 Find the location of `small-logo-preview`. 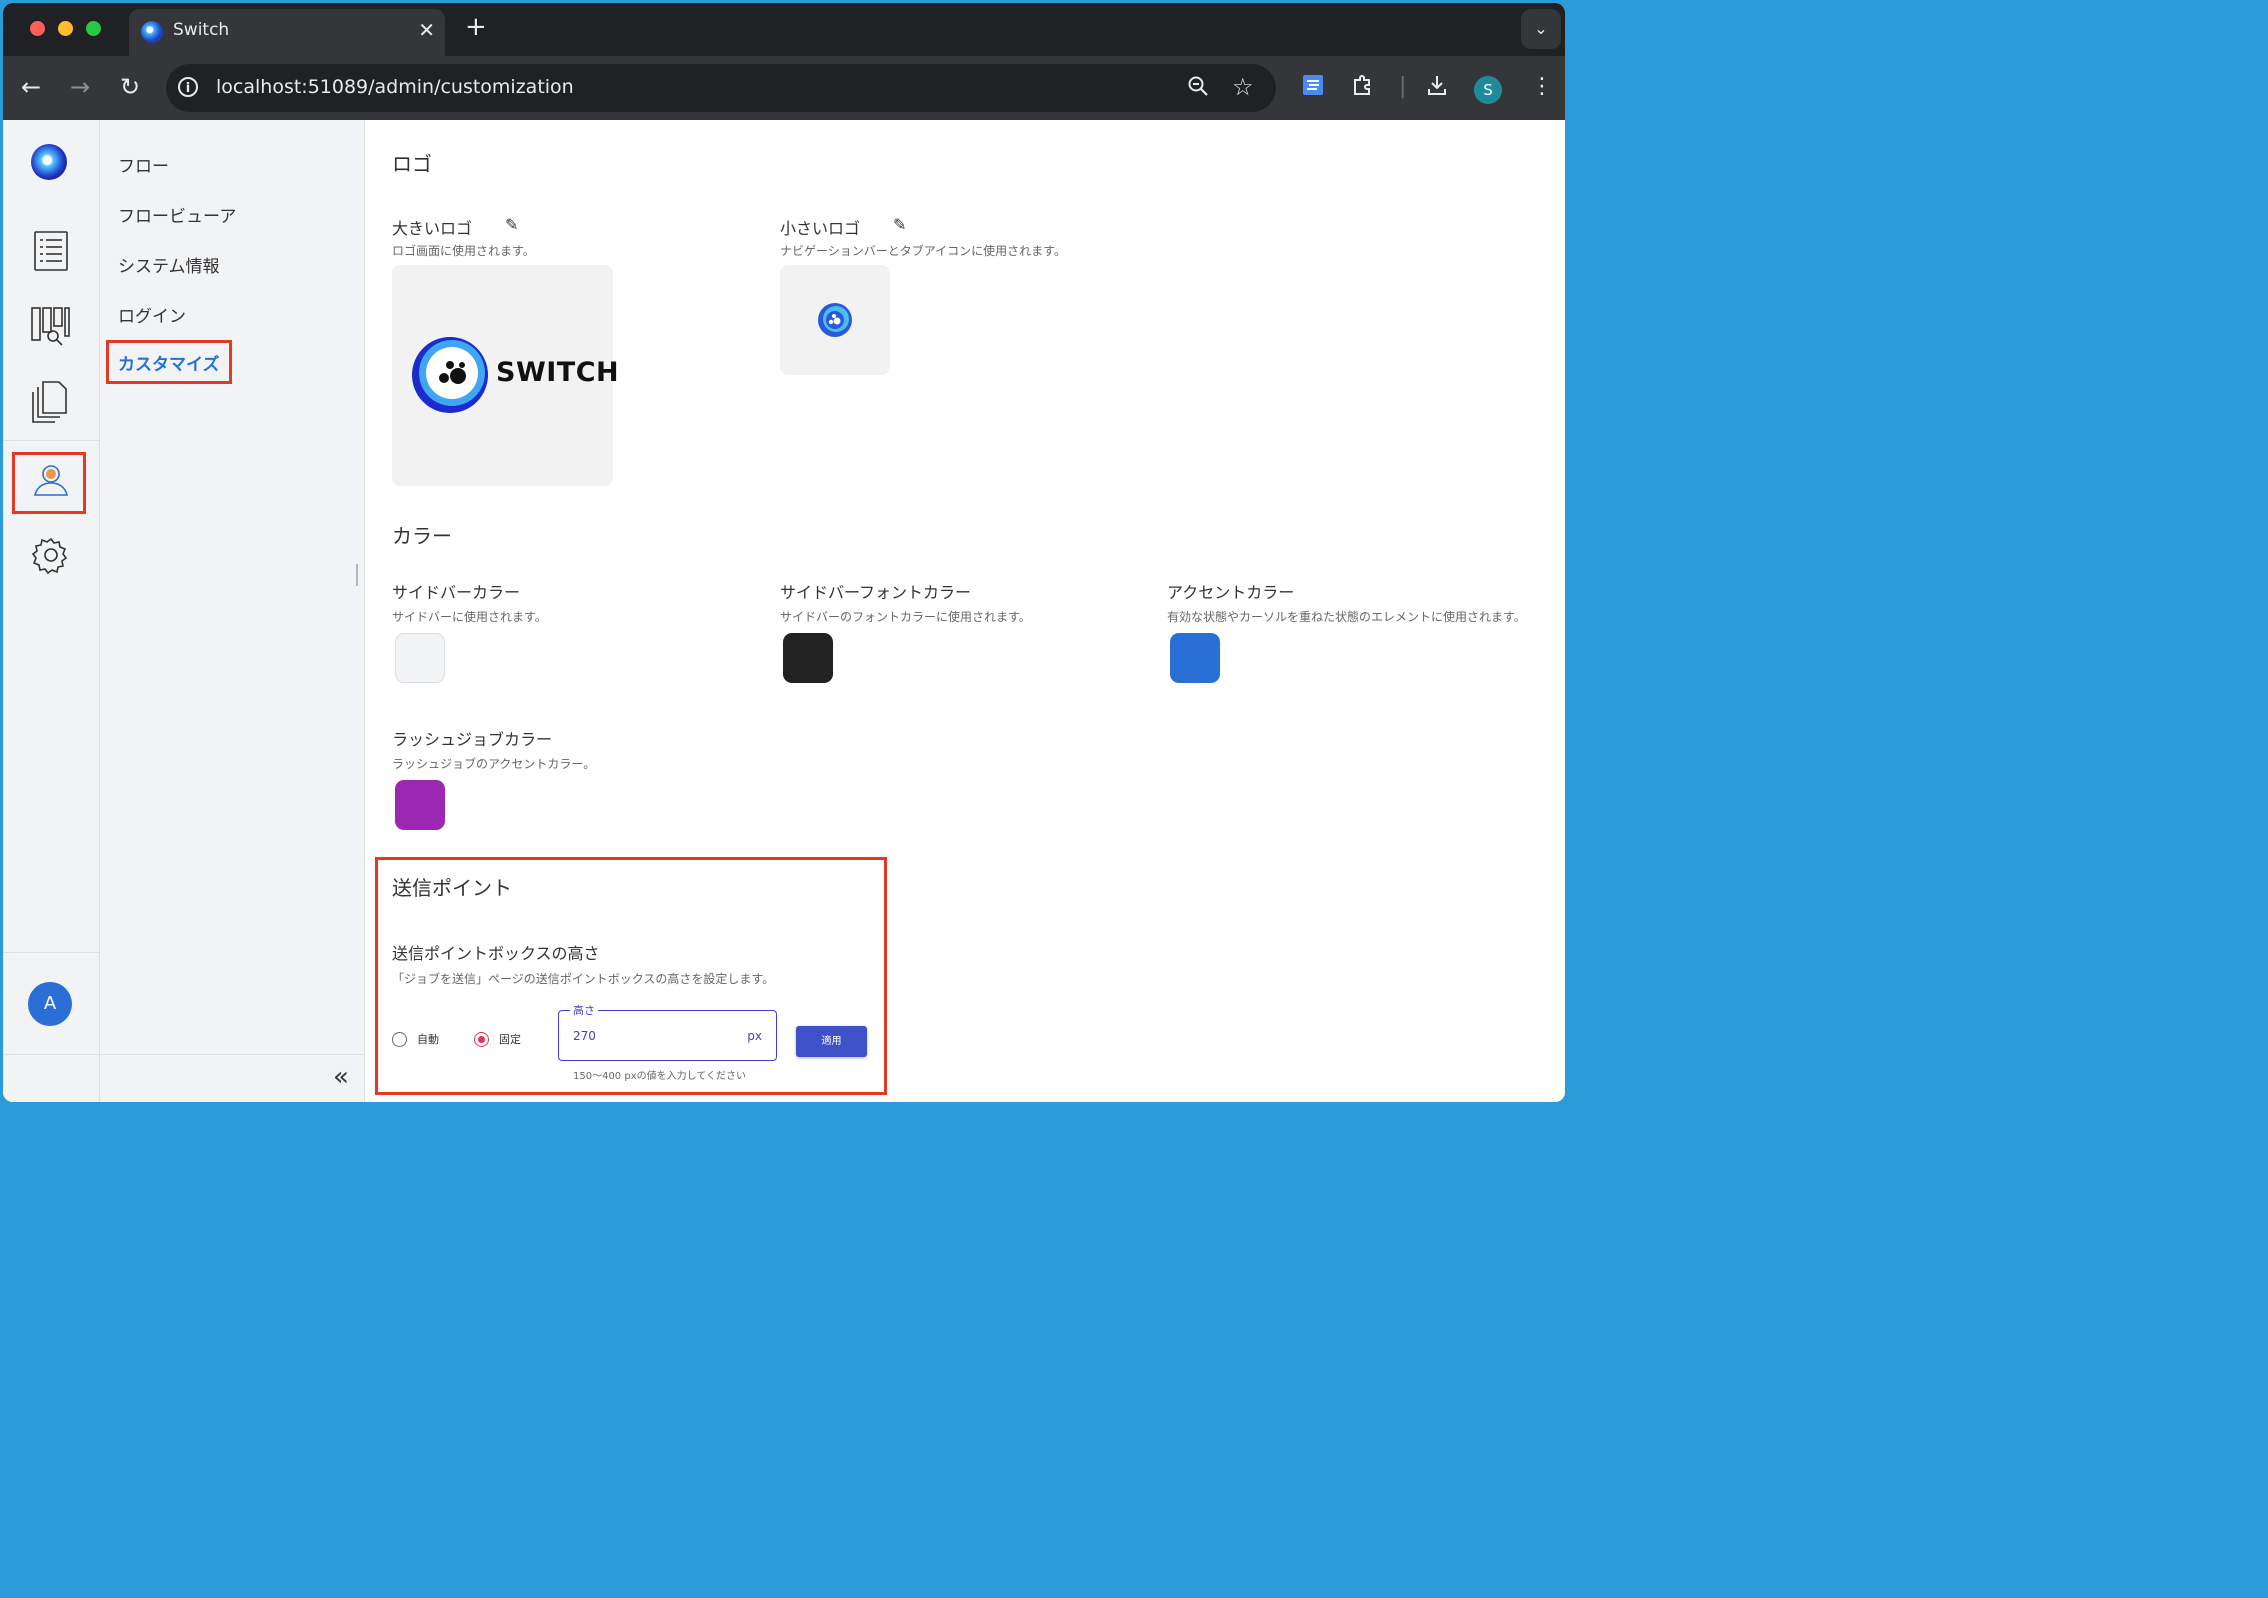

small-logo-preview is located at coordinates (835, 320).